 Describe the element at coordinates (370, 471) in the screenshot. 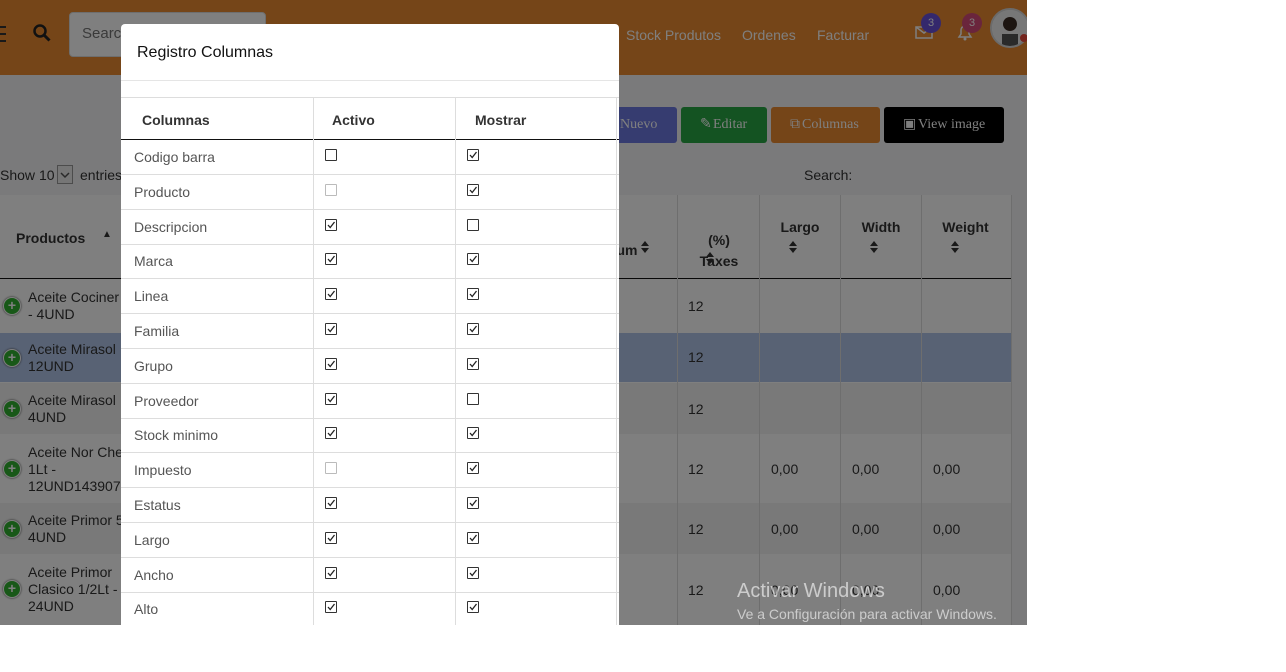

I see `column-row: Impuesto` at that location.